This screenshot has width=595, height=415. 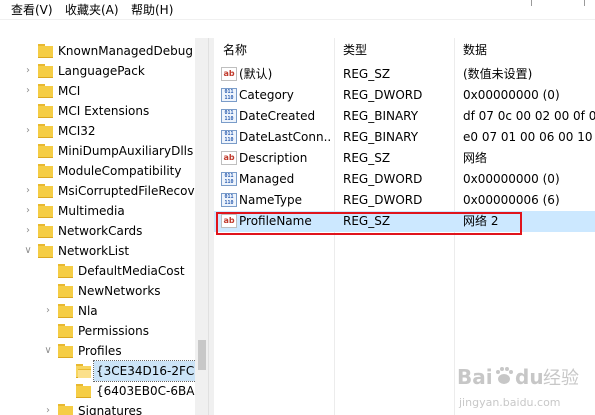 I want to click on tree-item: ∨ Profiles, so click(x=97, y=351).